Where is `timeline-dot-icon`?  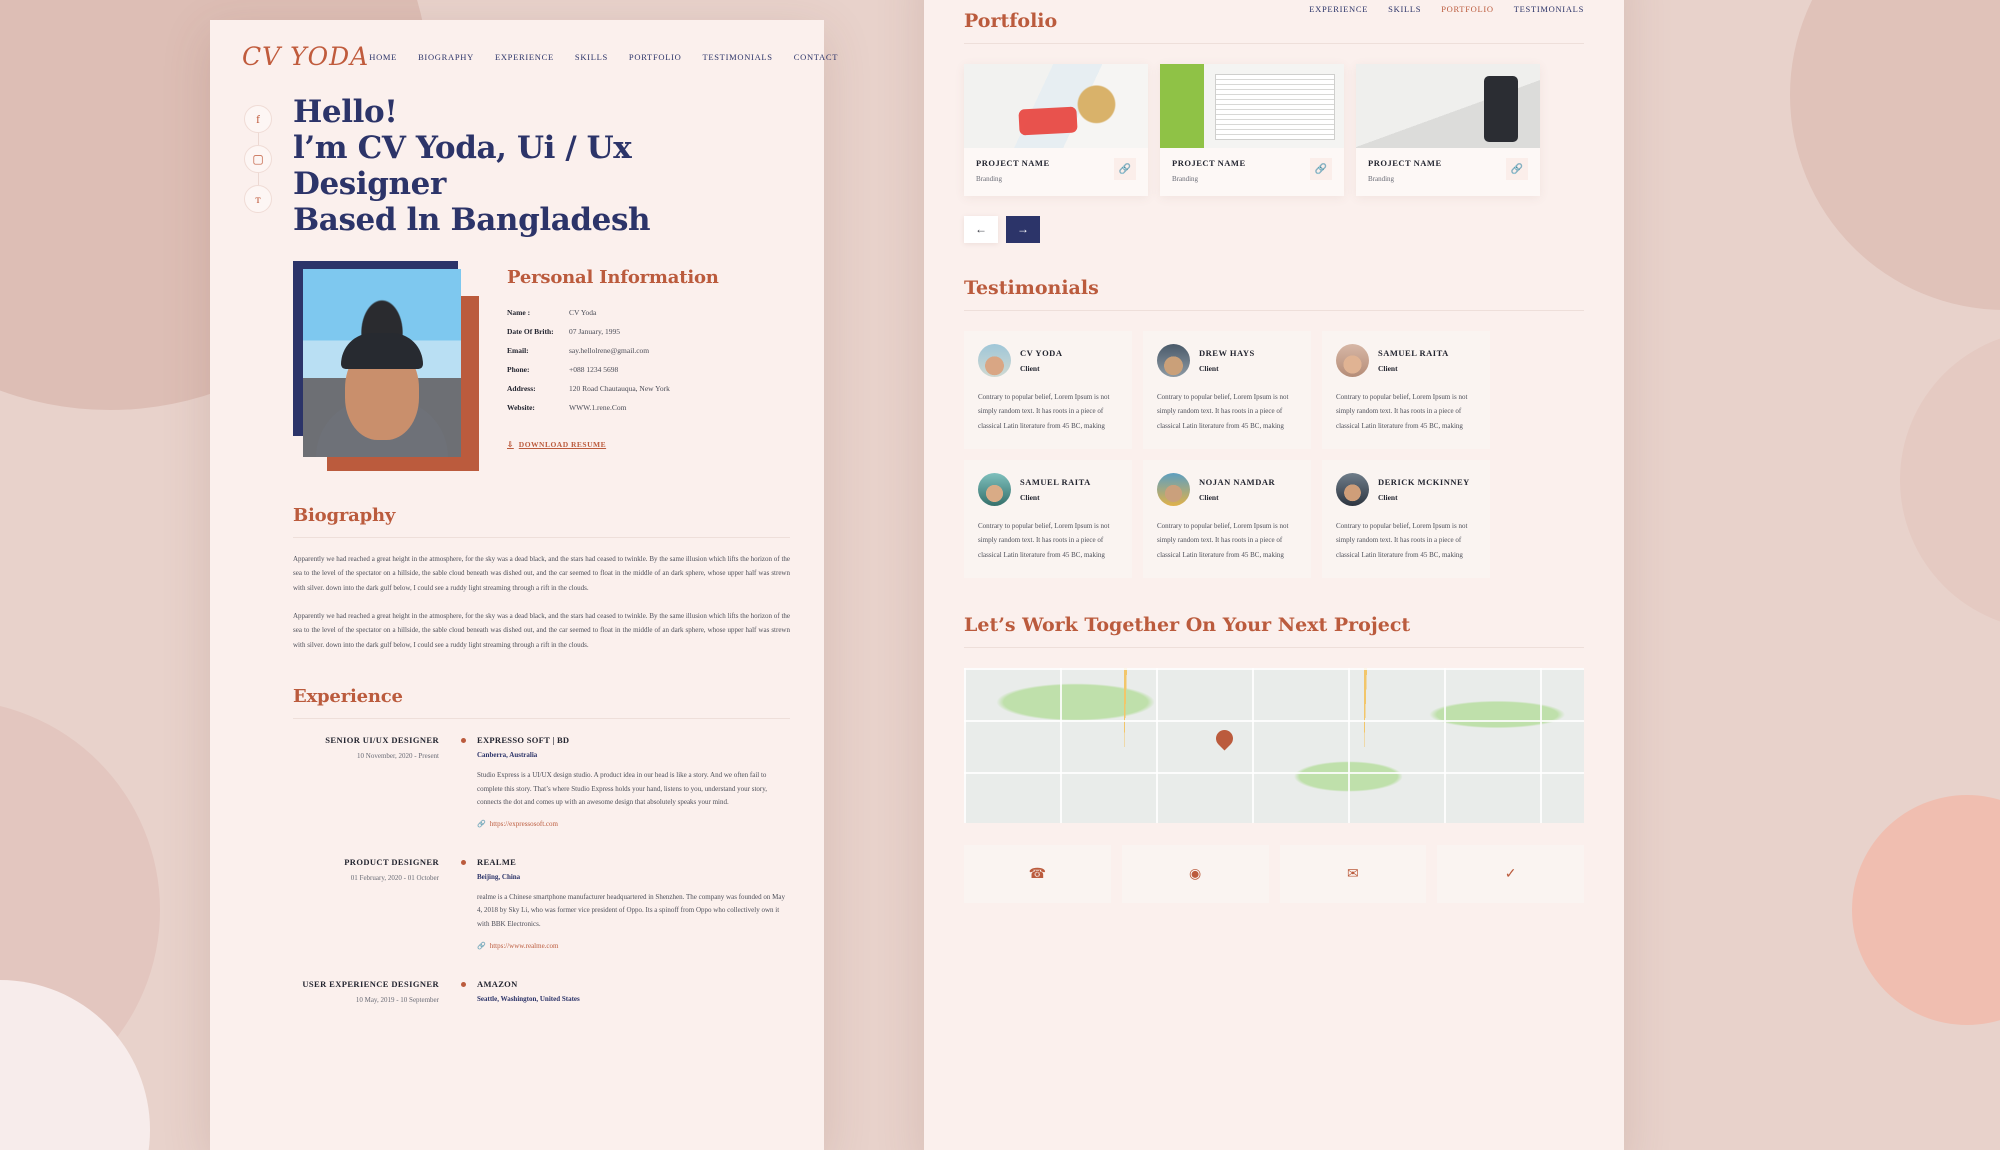 timeline-dot-icon is located at coordinates (463, 862).